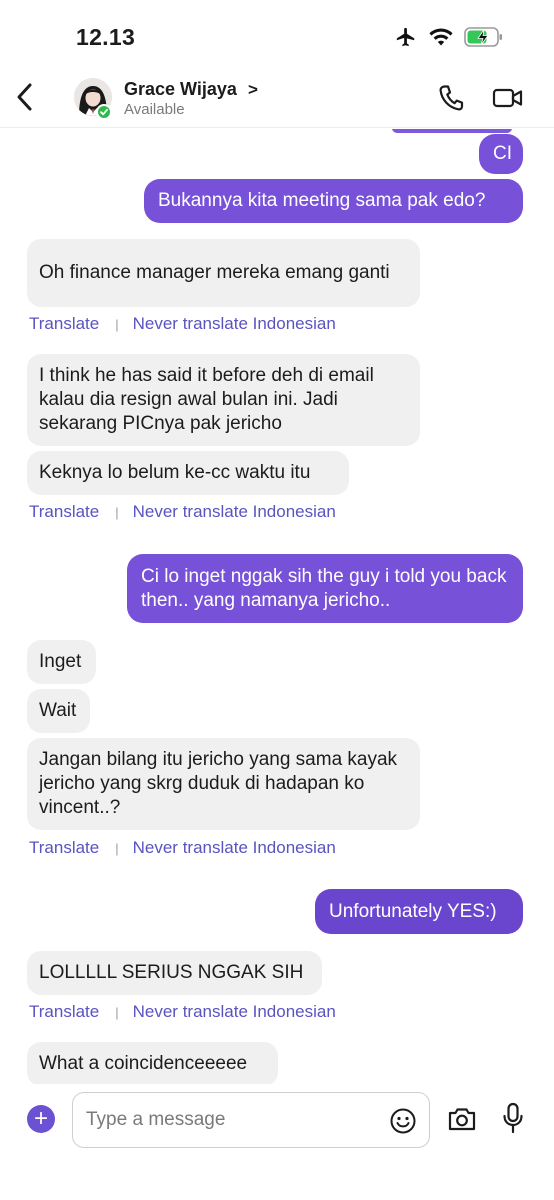 This screenshot has height=1200, width=554. Describe the element at coordinates (413, 911) in the screenshot. I see `message-text: Unfortunately YES:)` at that location.